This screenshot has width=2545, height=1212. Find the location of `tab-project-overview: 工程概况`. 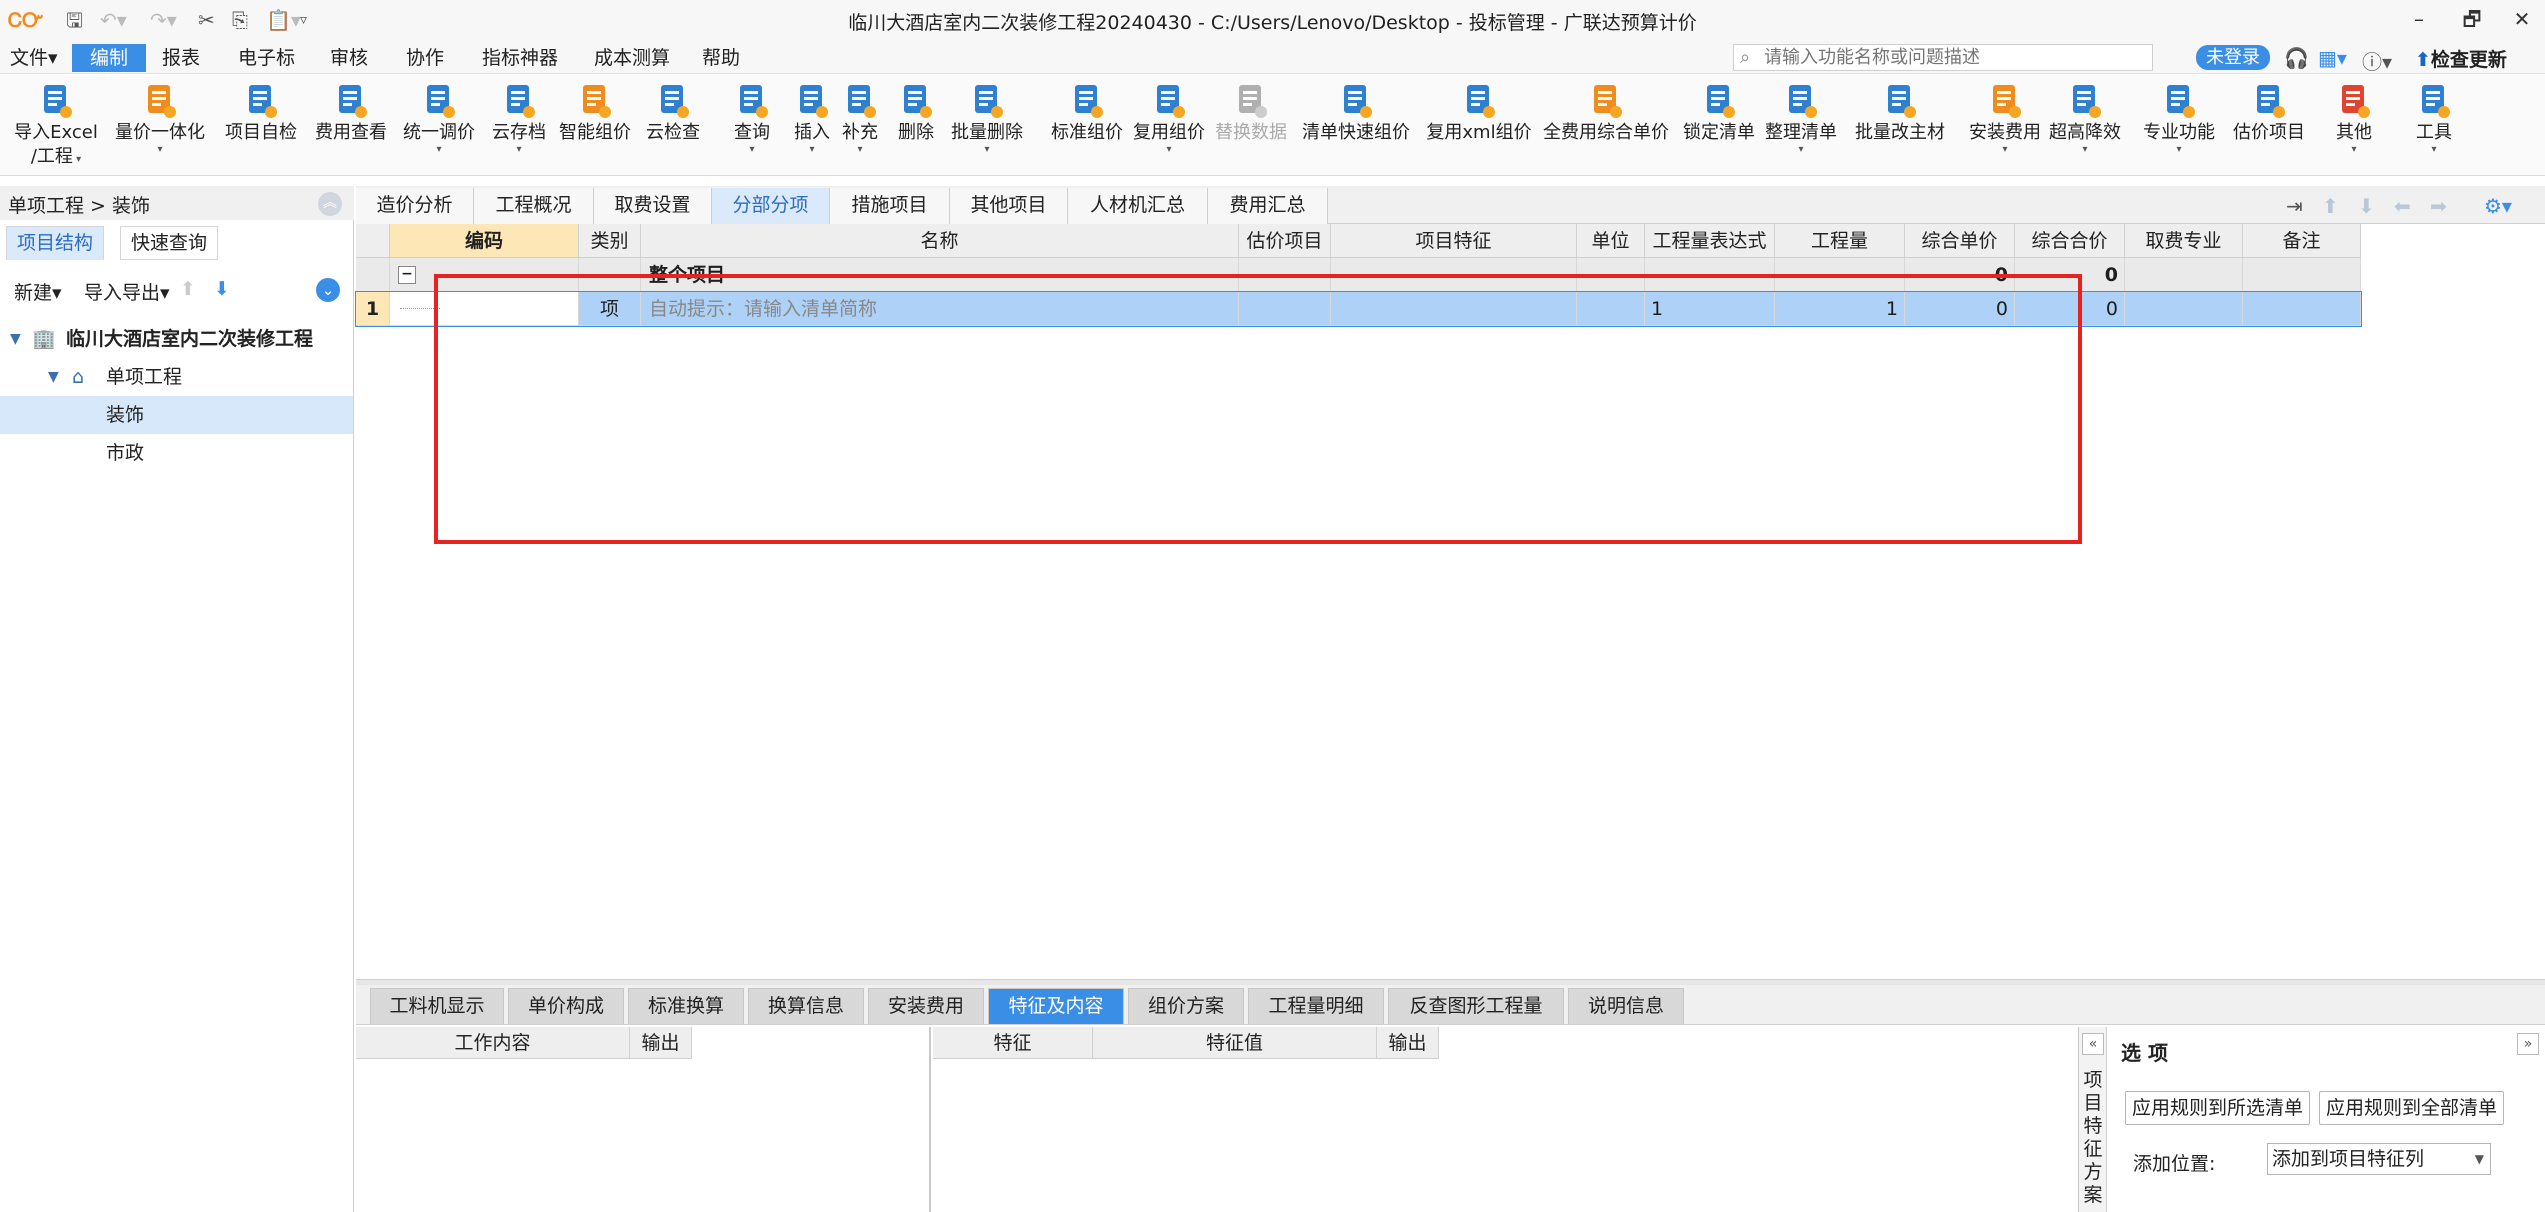

tab-project-overview: 工程概况 is located at coordinates (534, 206).